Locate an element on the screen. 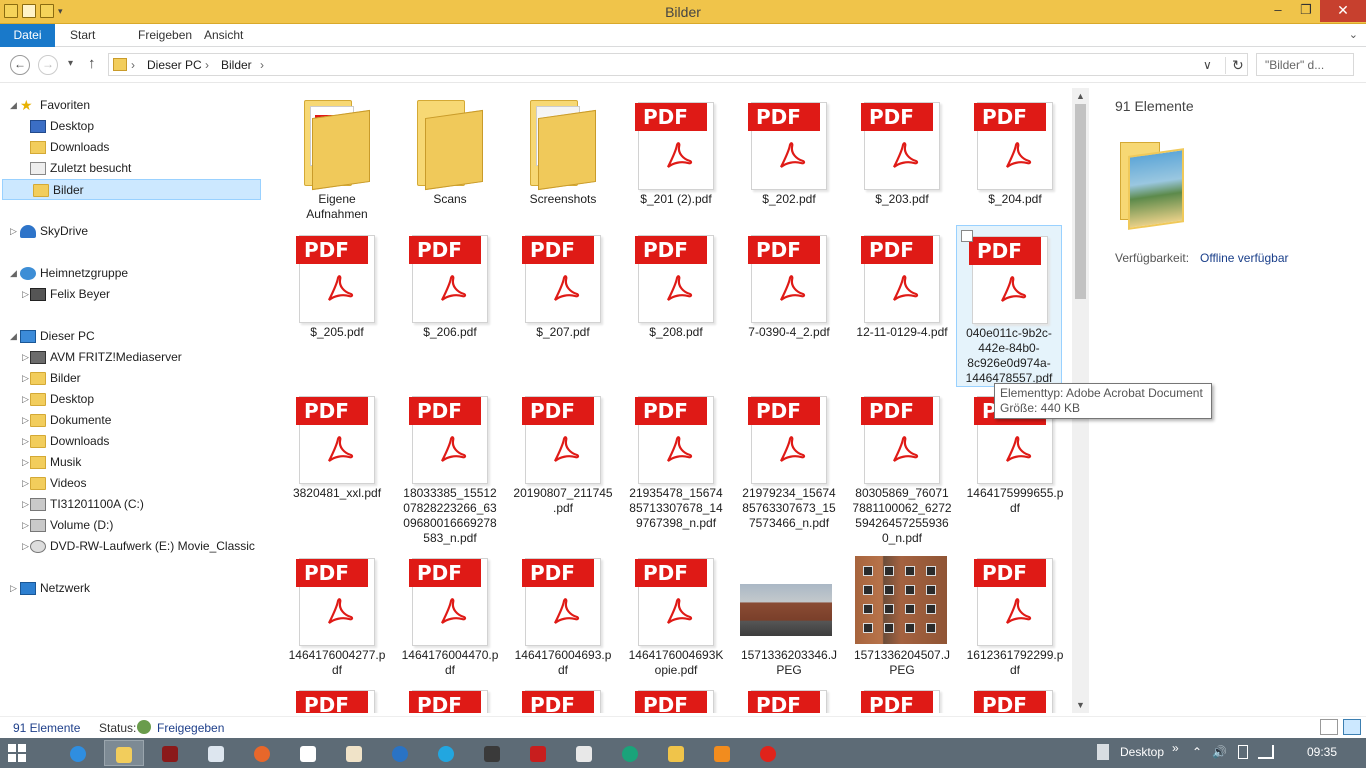 The height and width of the screenshot is (768, 1366). nav-item-felix-beyer: ▷ Felix Beyer is located at coordinates (132, 294).